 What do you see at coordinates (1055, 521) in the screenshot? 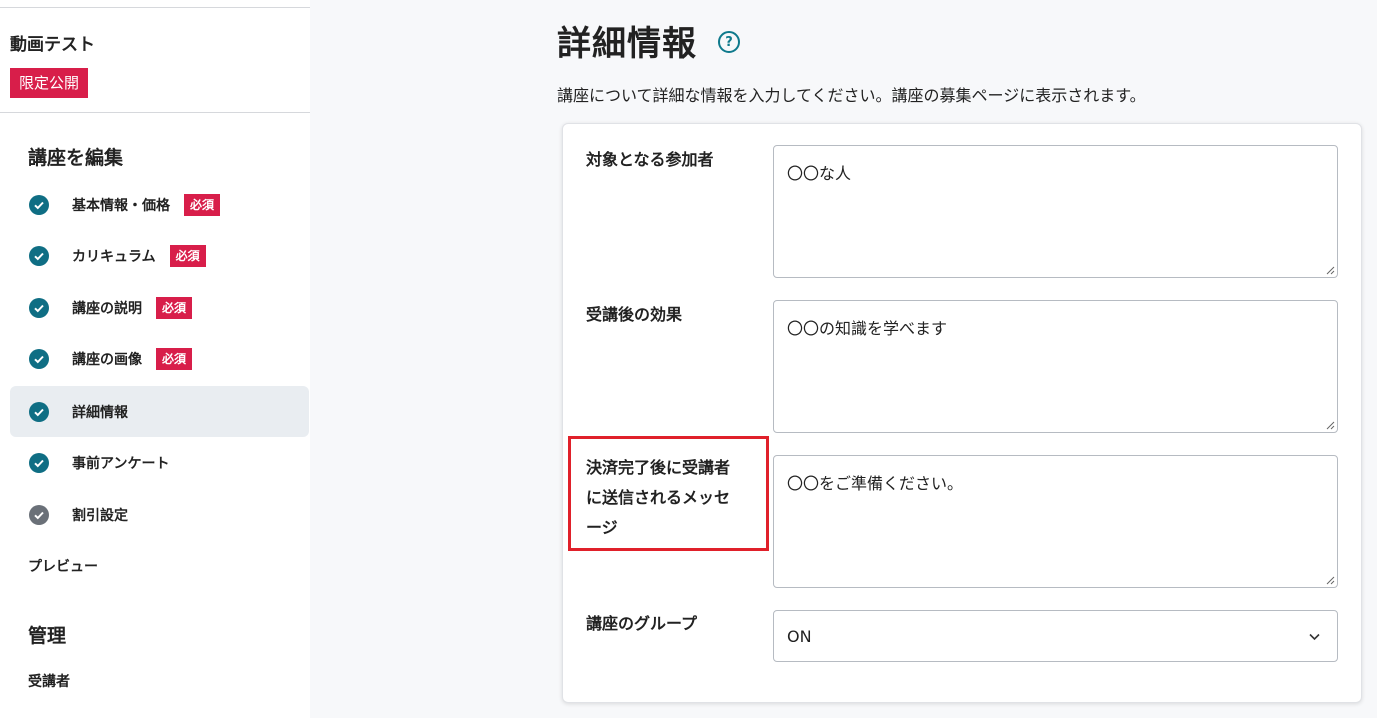
I see `message-textarea: 〇〇をご準備ください。` at bounding box center [1055, 521].